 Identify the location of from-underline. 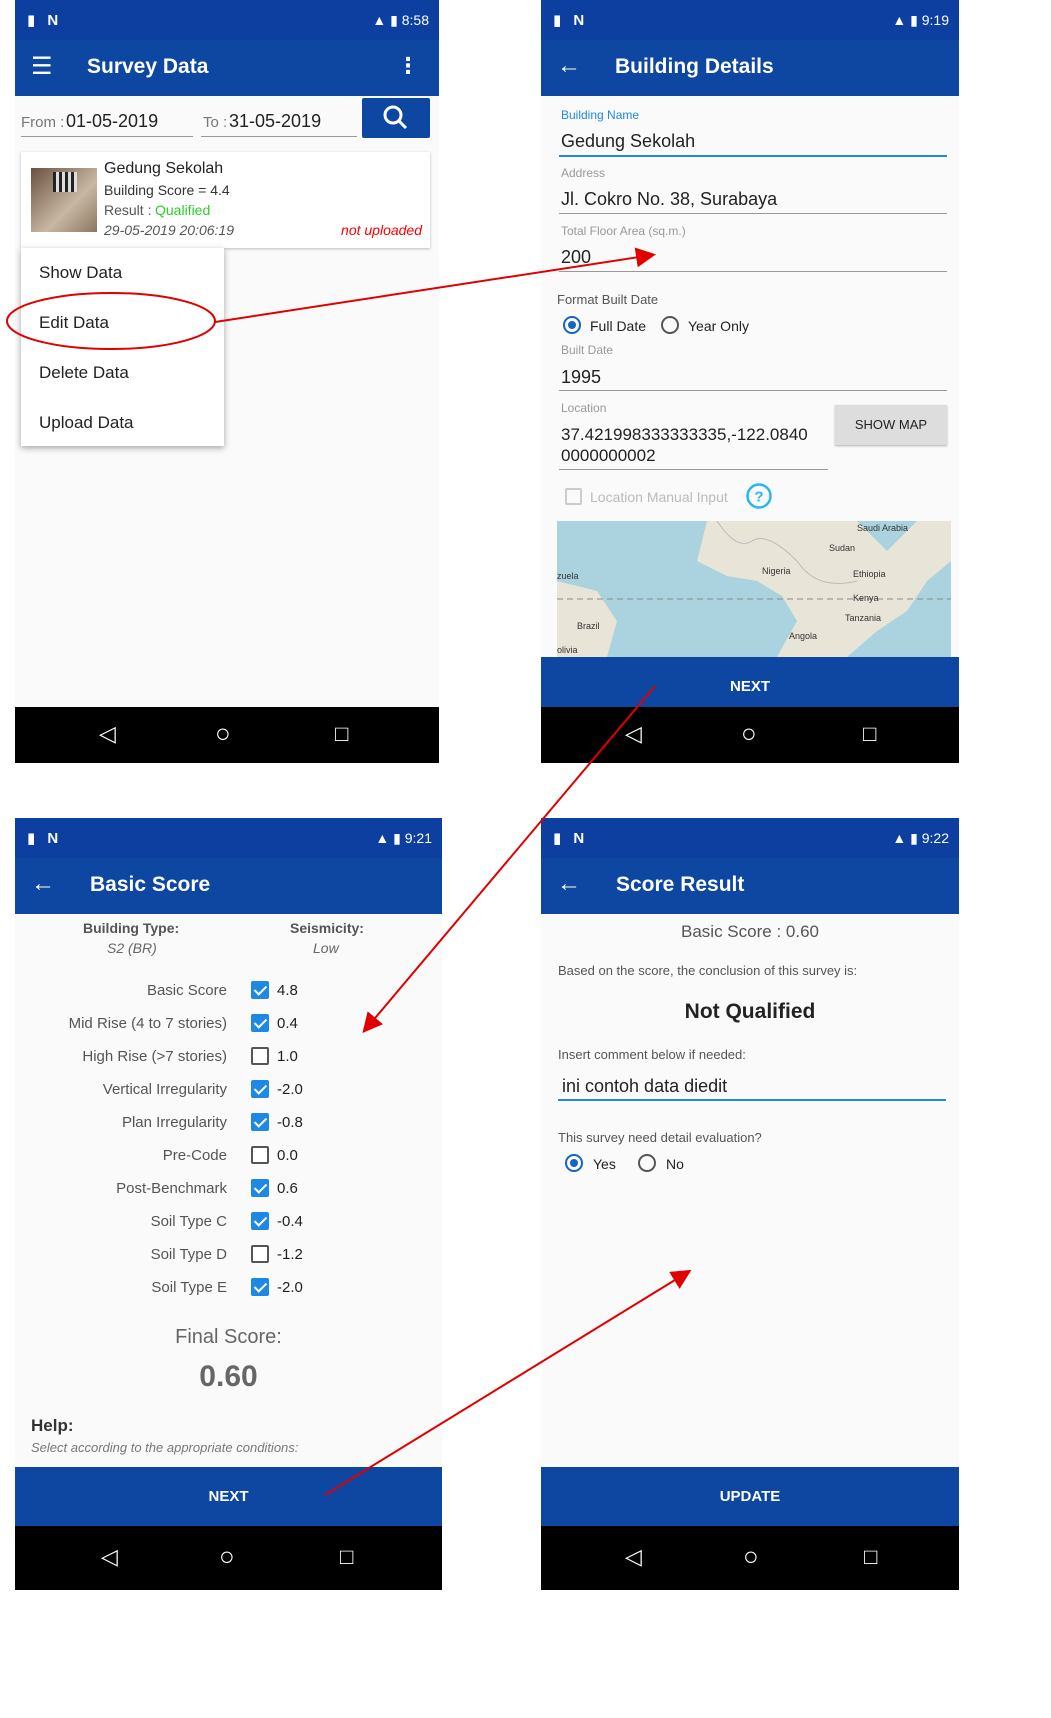
(107, 136).